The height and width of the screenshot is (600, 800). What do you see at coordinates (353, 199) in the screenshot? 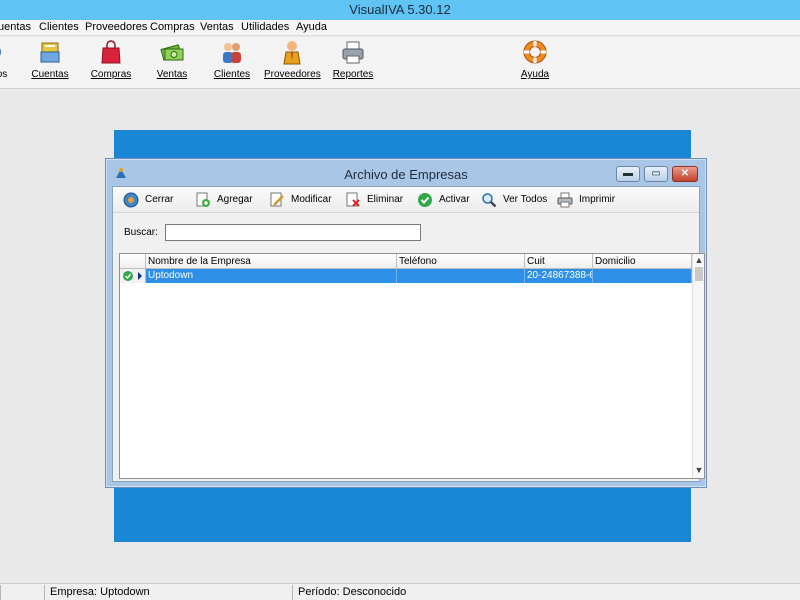
I see `delete-icon` at bounding box center [353, 199].